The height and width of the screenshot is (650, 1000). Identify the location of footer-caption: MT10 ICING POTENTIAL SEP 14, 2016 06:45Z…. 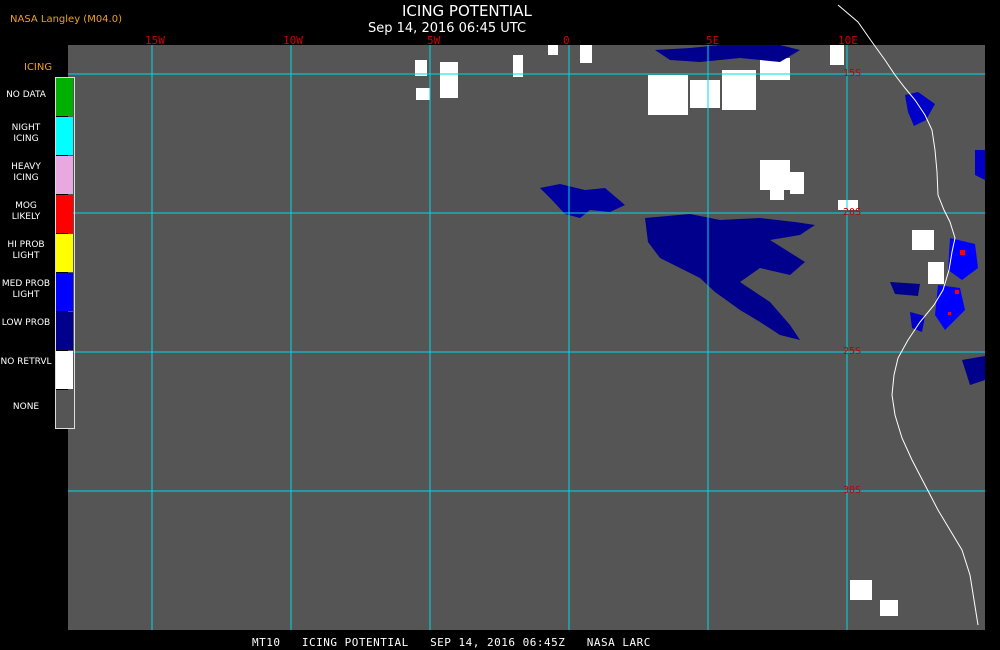
(451, 642).